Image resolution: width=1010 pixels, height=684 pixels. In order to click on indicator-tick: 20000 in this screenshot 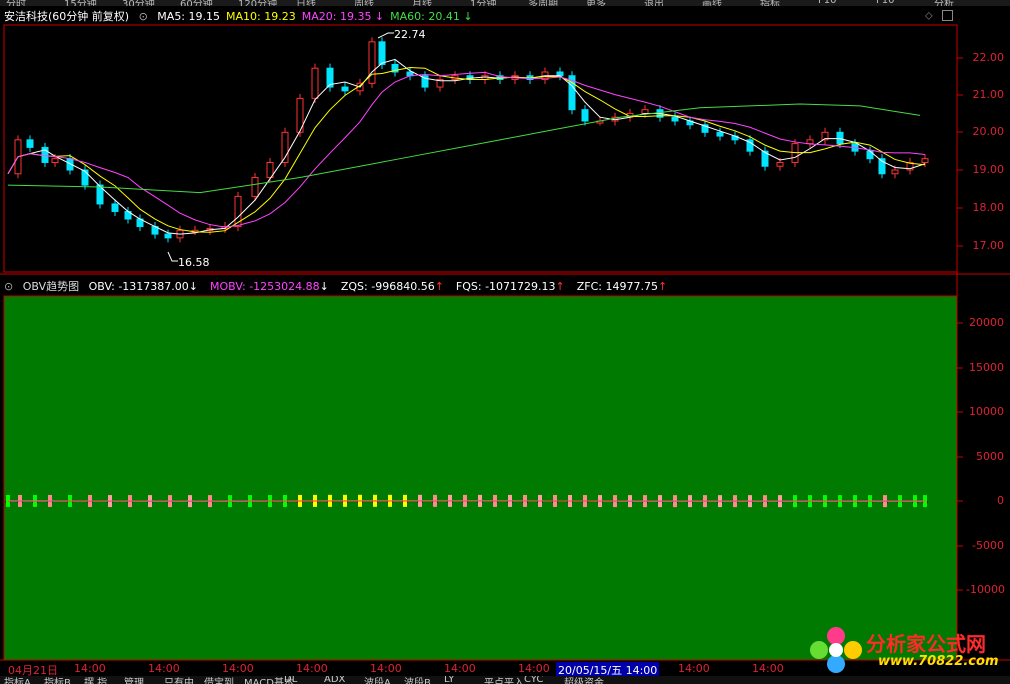, I will do `click(986, 322)`.